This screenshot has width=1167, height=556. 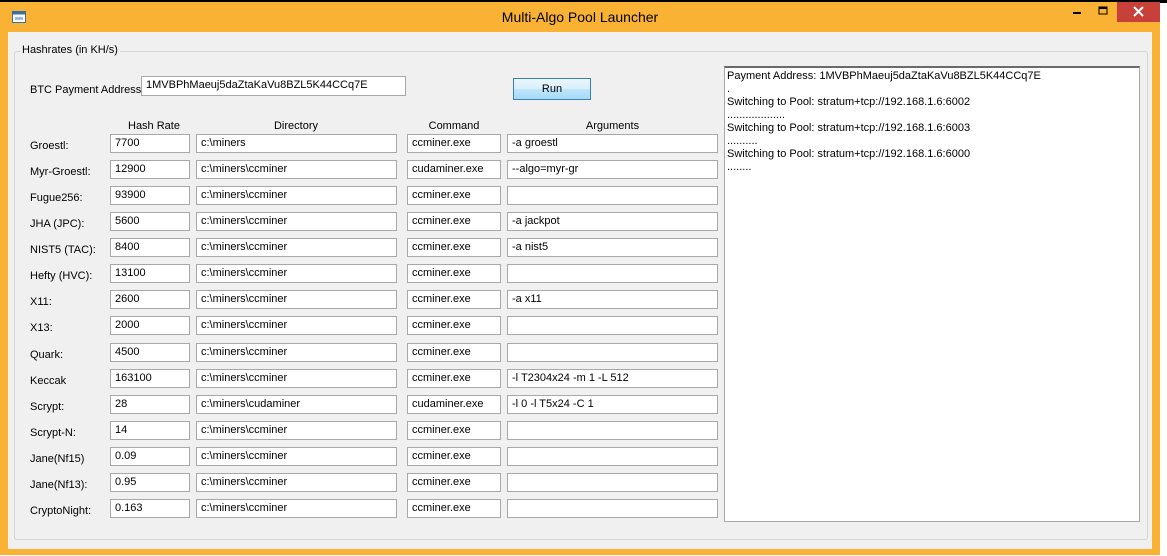 What do you see at coordinates (150, 430) in the screenshot?
I see `hashrate-input: 14` at bounding box center [150, 430].